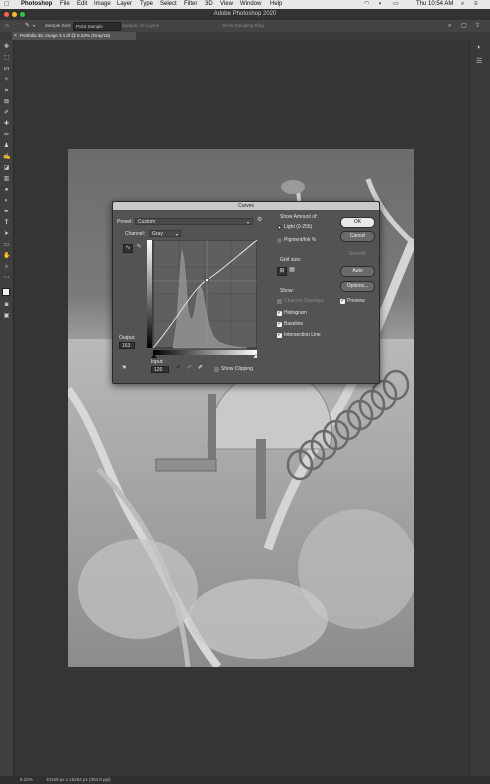 This screenshot has height=784, width=490. What do you see at coordinates (476, 4) in the screenshot?
I see `control-center-icon: ≡` at bounding box center [476, 4].